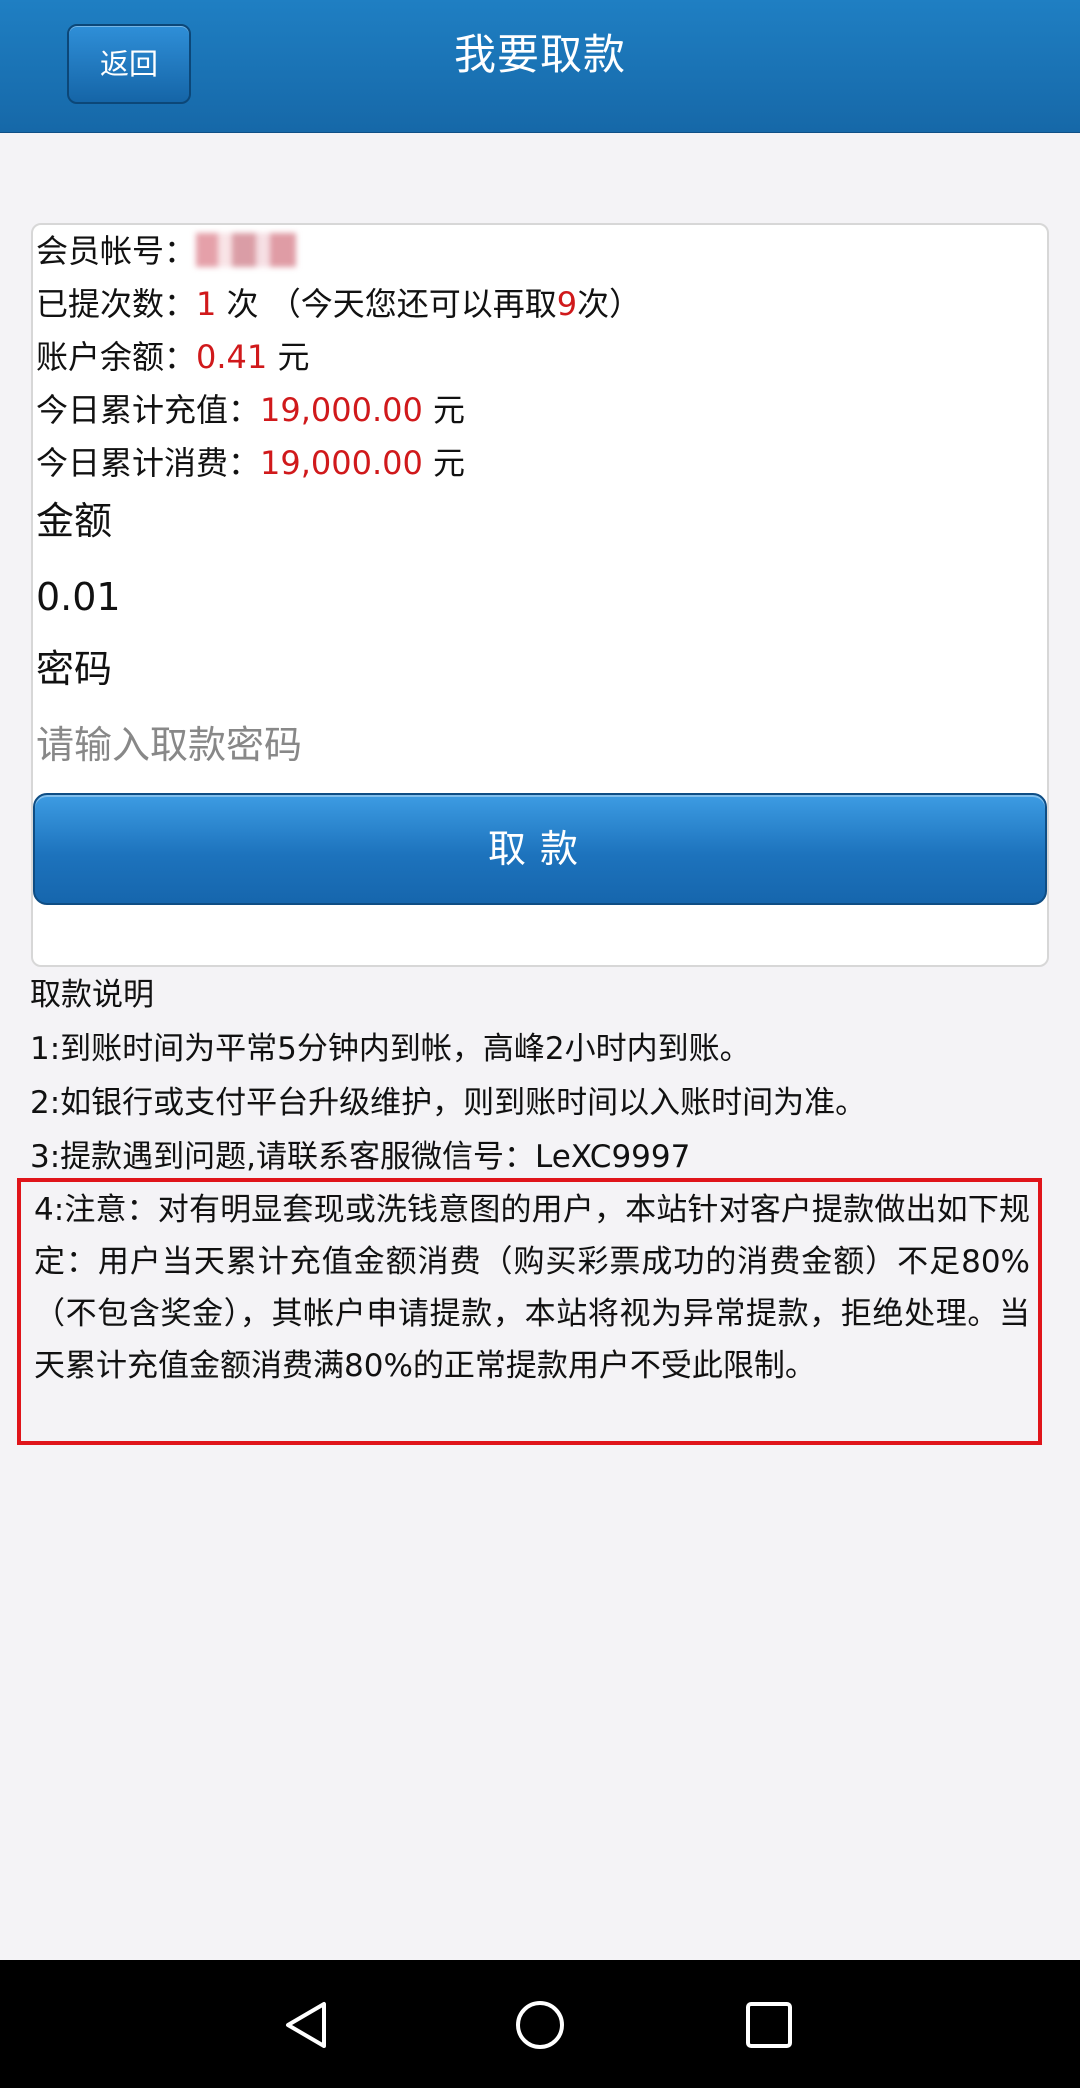 The image size is (1080, 2088). What do you see at coordinates (360, 1157) in the screenshot?
I see `note-item-3: 3:提款遇到问题,请联系客服微信号：LeXC9997` at bounding box center [360, 1157].